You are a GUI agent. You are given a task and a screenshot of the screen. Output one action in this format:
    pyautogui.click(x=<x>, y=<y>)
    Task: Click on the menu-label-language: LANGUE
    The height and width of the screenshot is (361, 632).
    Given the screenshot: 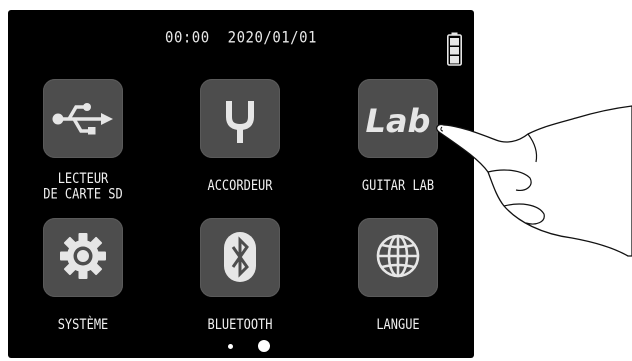 What is the action you would take?
    pyautogui.click(x=398, y=324)
    